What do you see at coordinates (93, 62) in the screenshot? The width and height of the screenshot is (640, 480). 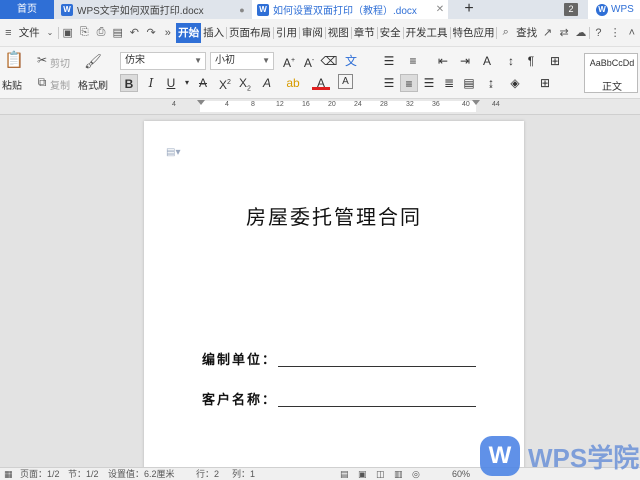 I see `format-painter-icon: 🖌` at bounding box center [93, 62].